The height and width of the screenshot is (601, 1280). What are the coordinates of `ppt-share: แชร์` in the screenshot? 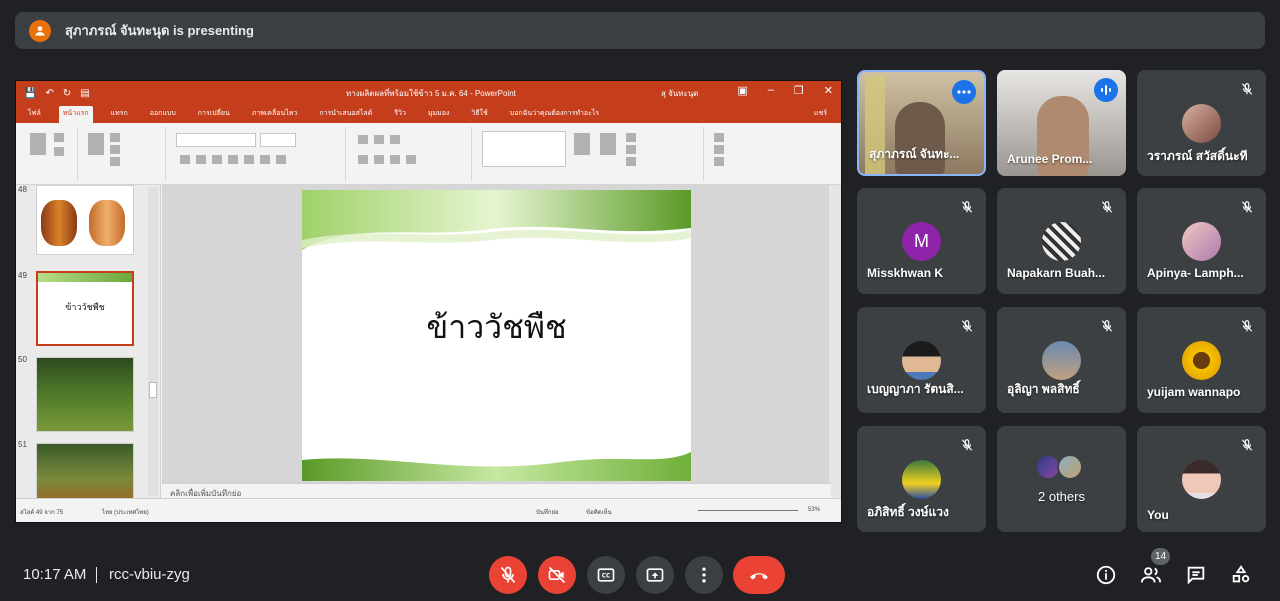 It's located at (820, 113).